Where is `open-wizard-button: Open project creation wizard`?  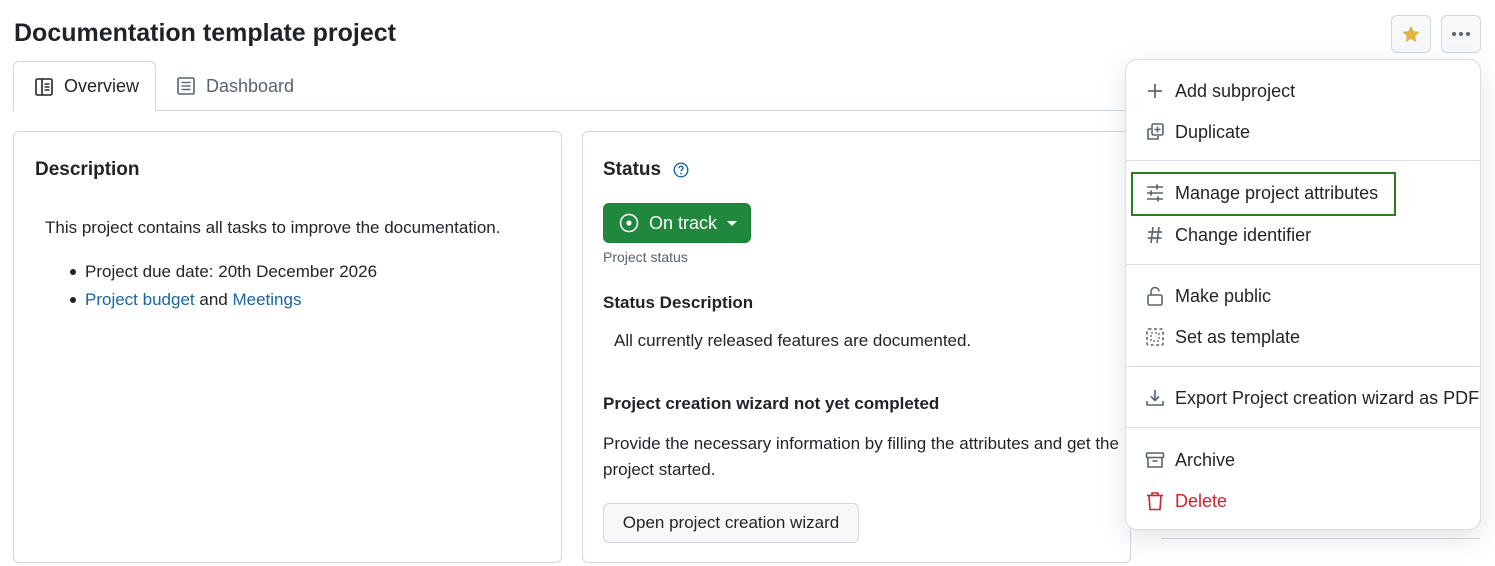
open-wizard-button: Open project creation wizard is located at coordinates (731, 523).